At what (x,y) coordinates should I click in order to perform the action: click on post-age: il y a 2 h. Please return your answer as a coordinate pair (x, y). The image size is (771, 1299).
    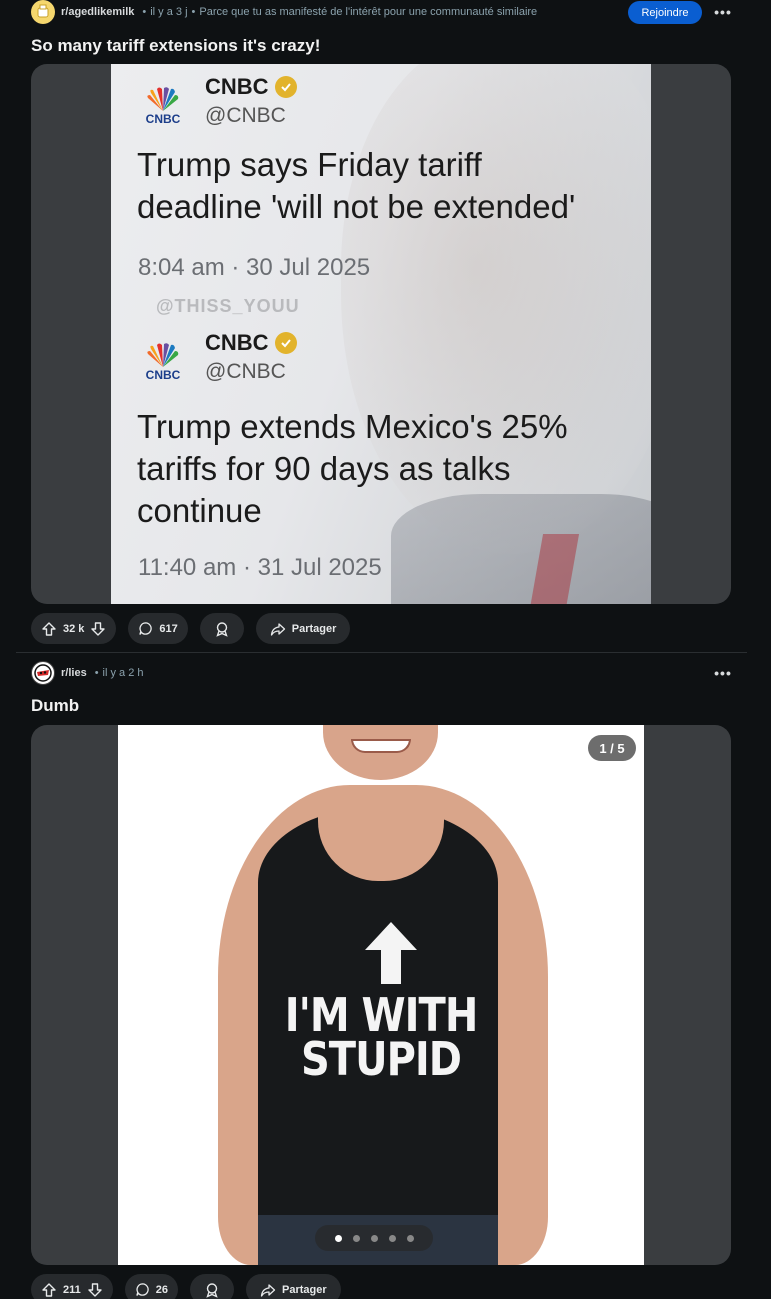
    Looking at the image, I should click on (123, 673).